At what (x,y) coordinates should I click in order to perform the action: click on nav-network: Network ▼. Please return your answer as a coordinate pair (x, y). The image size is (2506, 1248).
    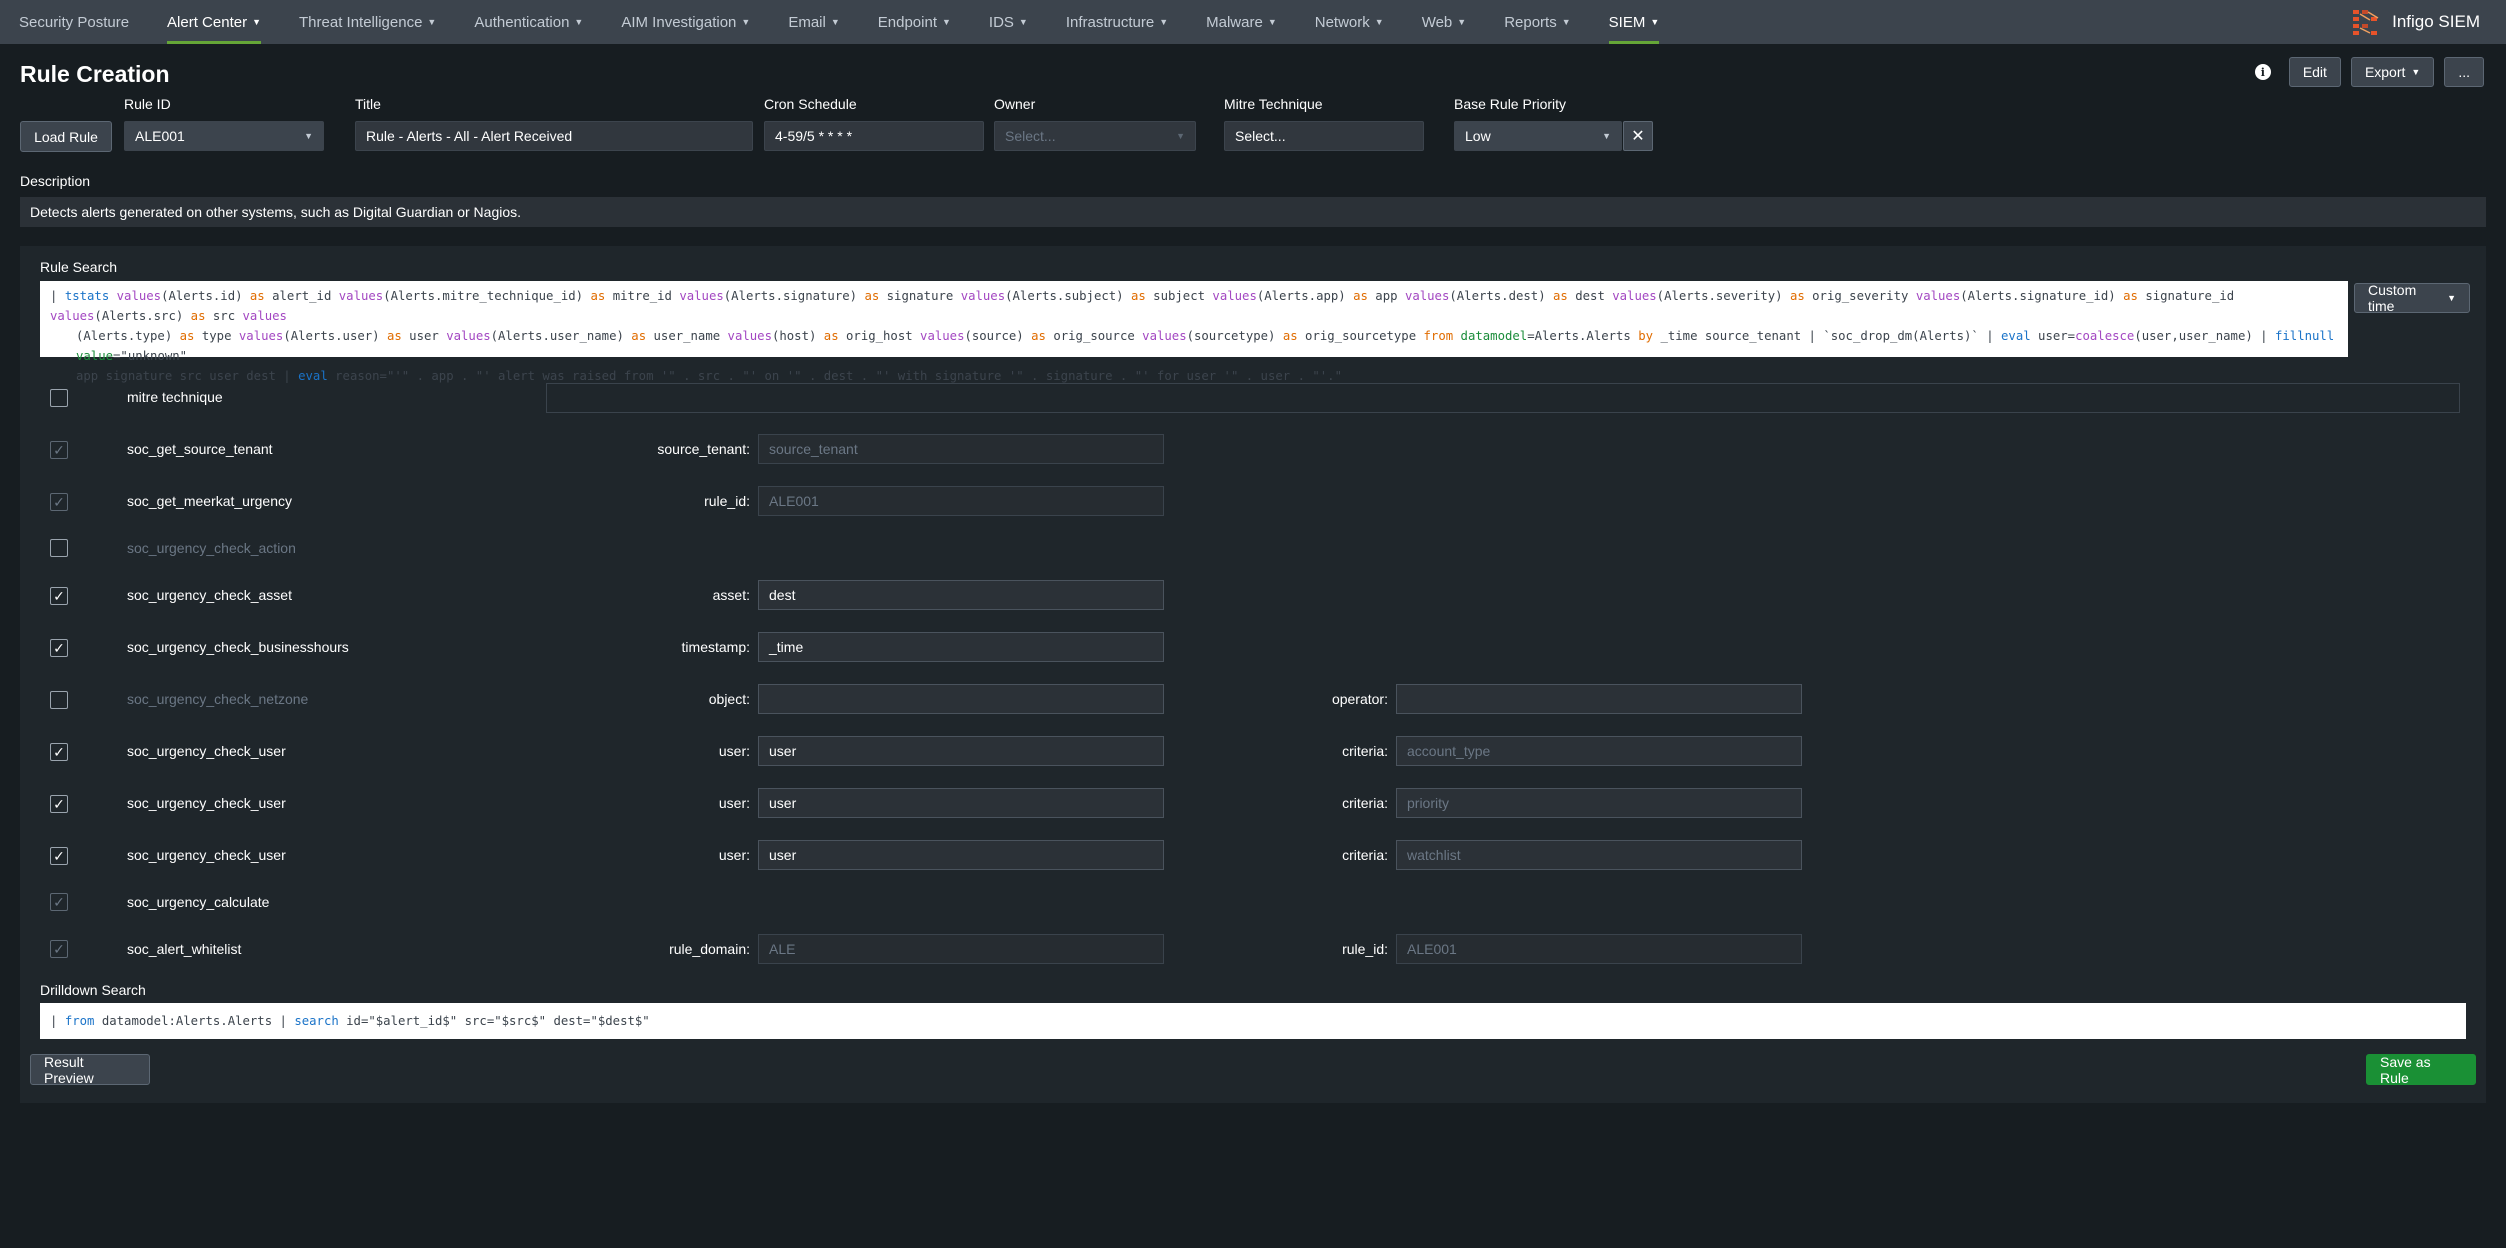
    Looking at the image, I should click on (1349, 22).